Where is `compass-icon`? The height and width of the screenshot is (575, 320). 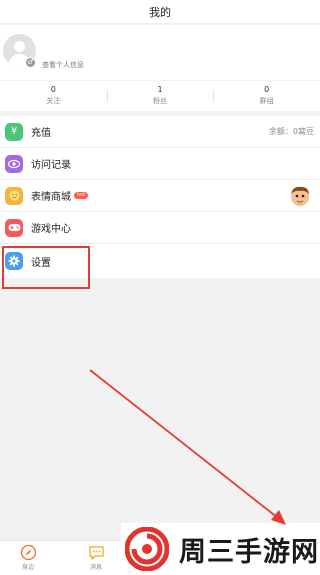
compass-icon is located at coordinates (28, 552).